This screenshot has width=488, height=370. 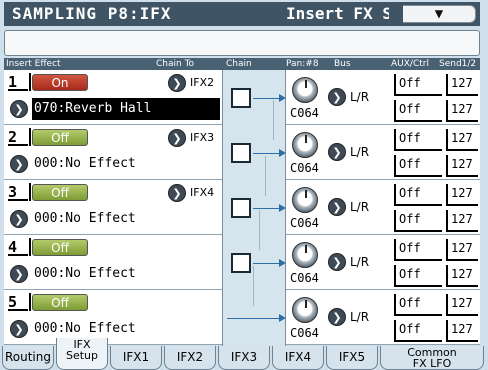 I want to click on tab-common-fx-lfo: Common FX LFO, so click(x=432, y=358).